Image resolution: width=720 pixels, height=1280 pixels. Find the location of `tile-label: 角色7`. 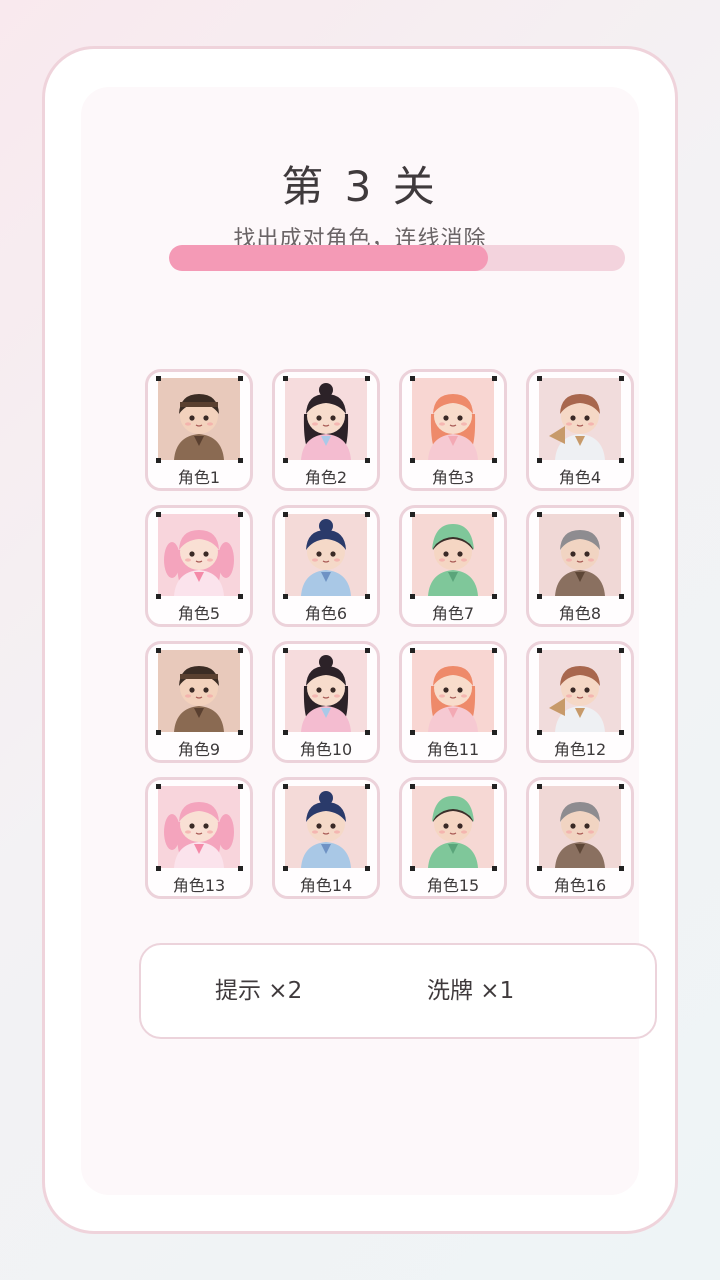

tile-label: 角色7 is located at coordinates (453, 613).